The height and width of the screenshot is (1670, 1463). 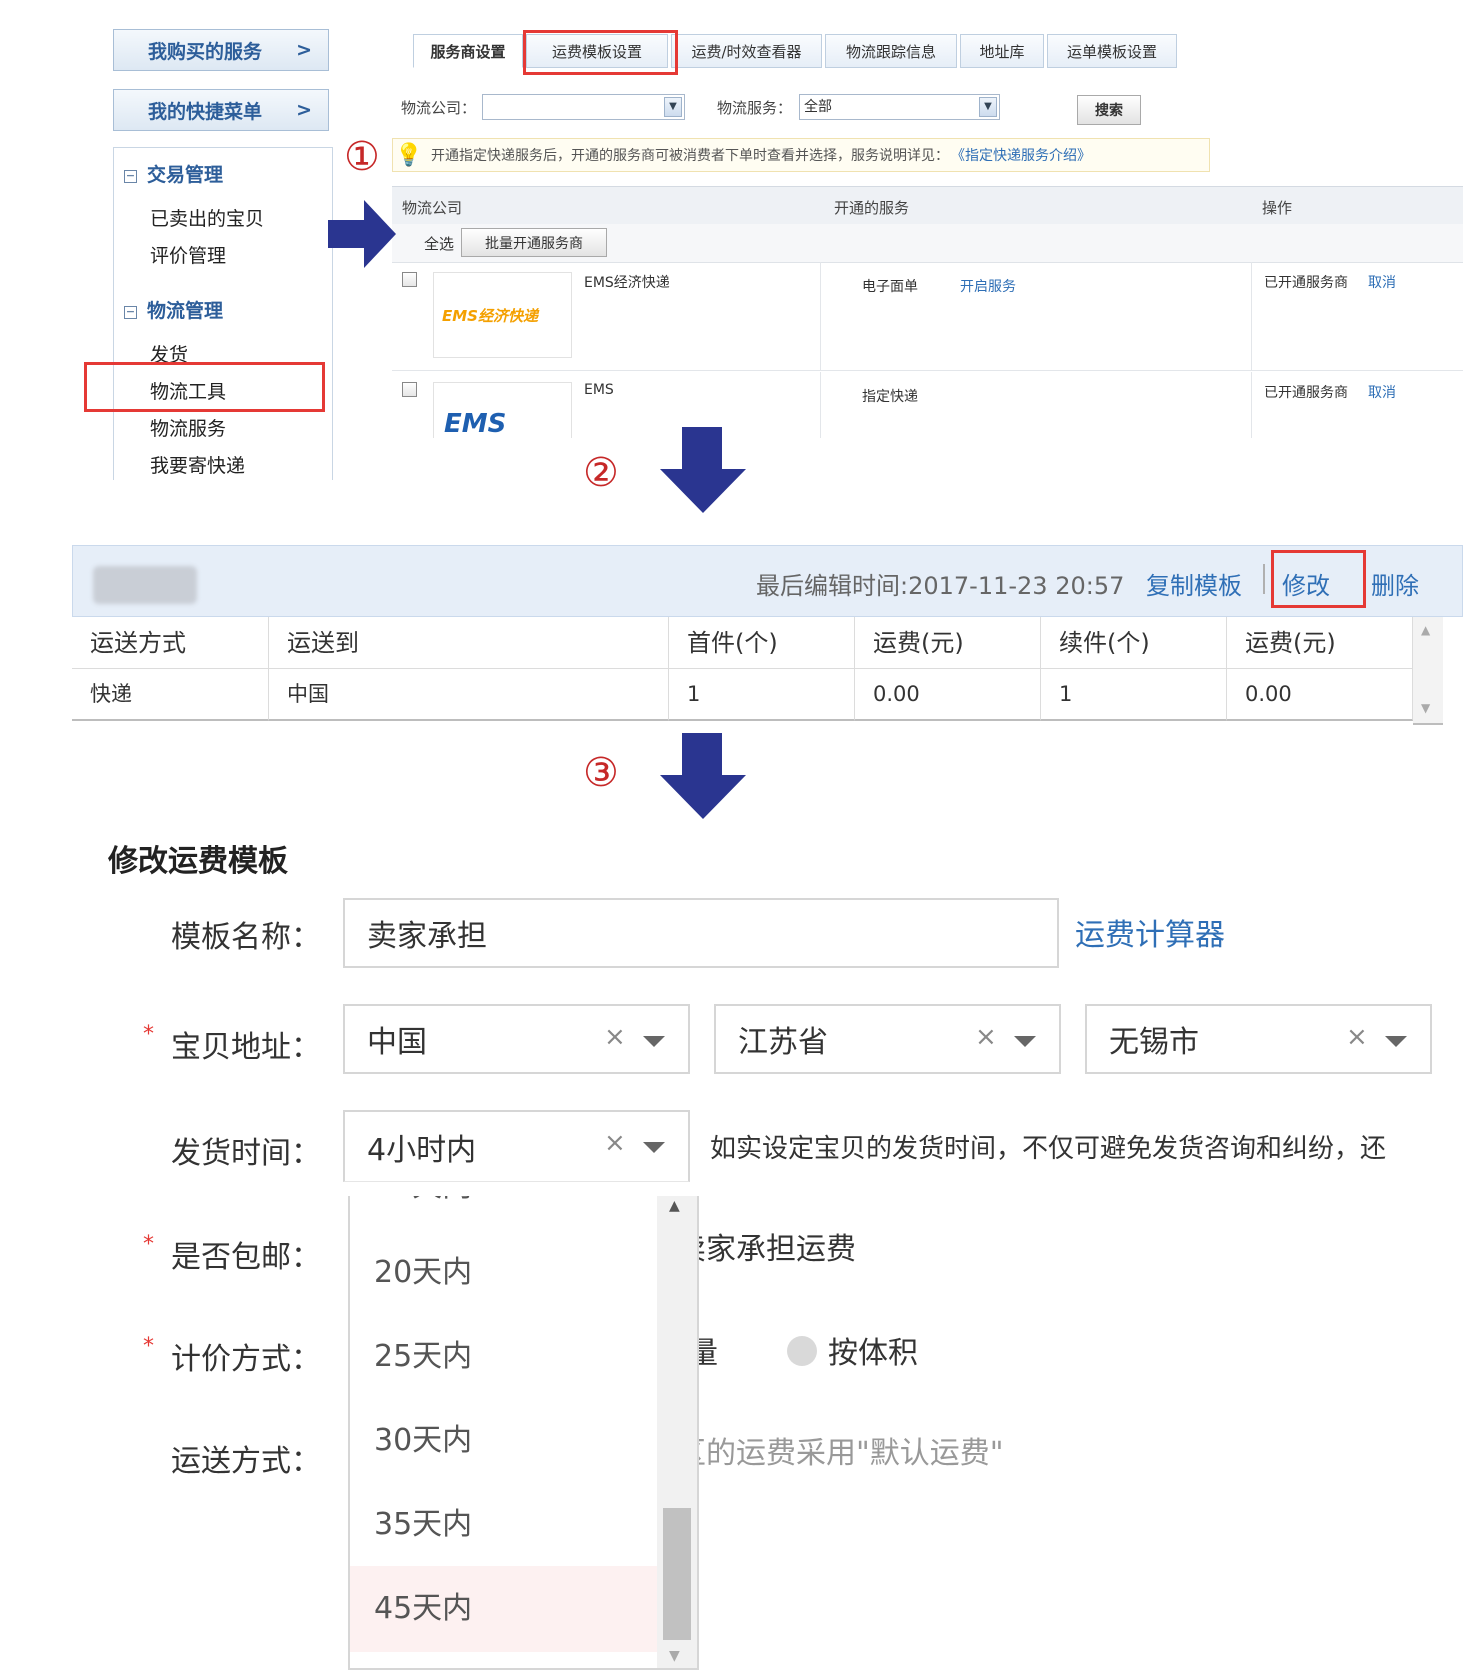 I want to click on template-name-label: 模板名称：, so click(x=246, y=937).